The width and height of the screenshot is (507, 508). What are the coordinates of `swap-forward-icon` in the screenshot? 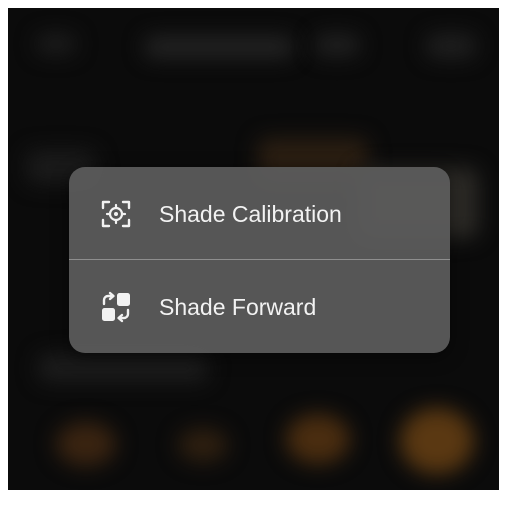 It's located at (116, 307).